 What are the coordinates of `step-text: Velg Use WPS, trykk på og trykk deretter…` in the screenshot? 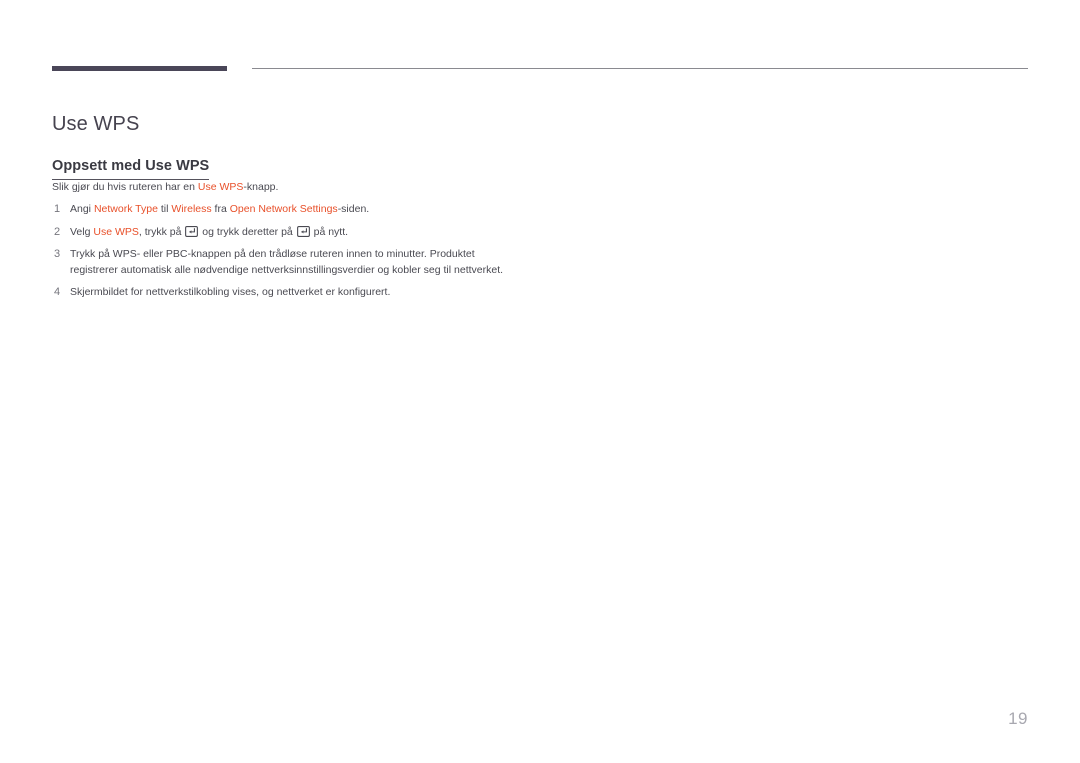 It's located at (209, 231).